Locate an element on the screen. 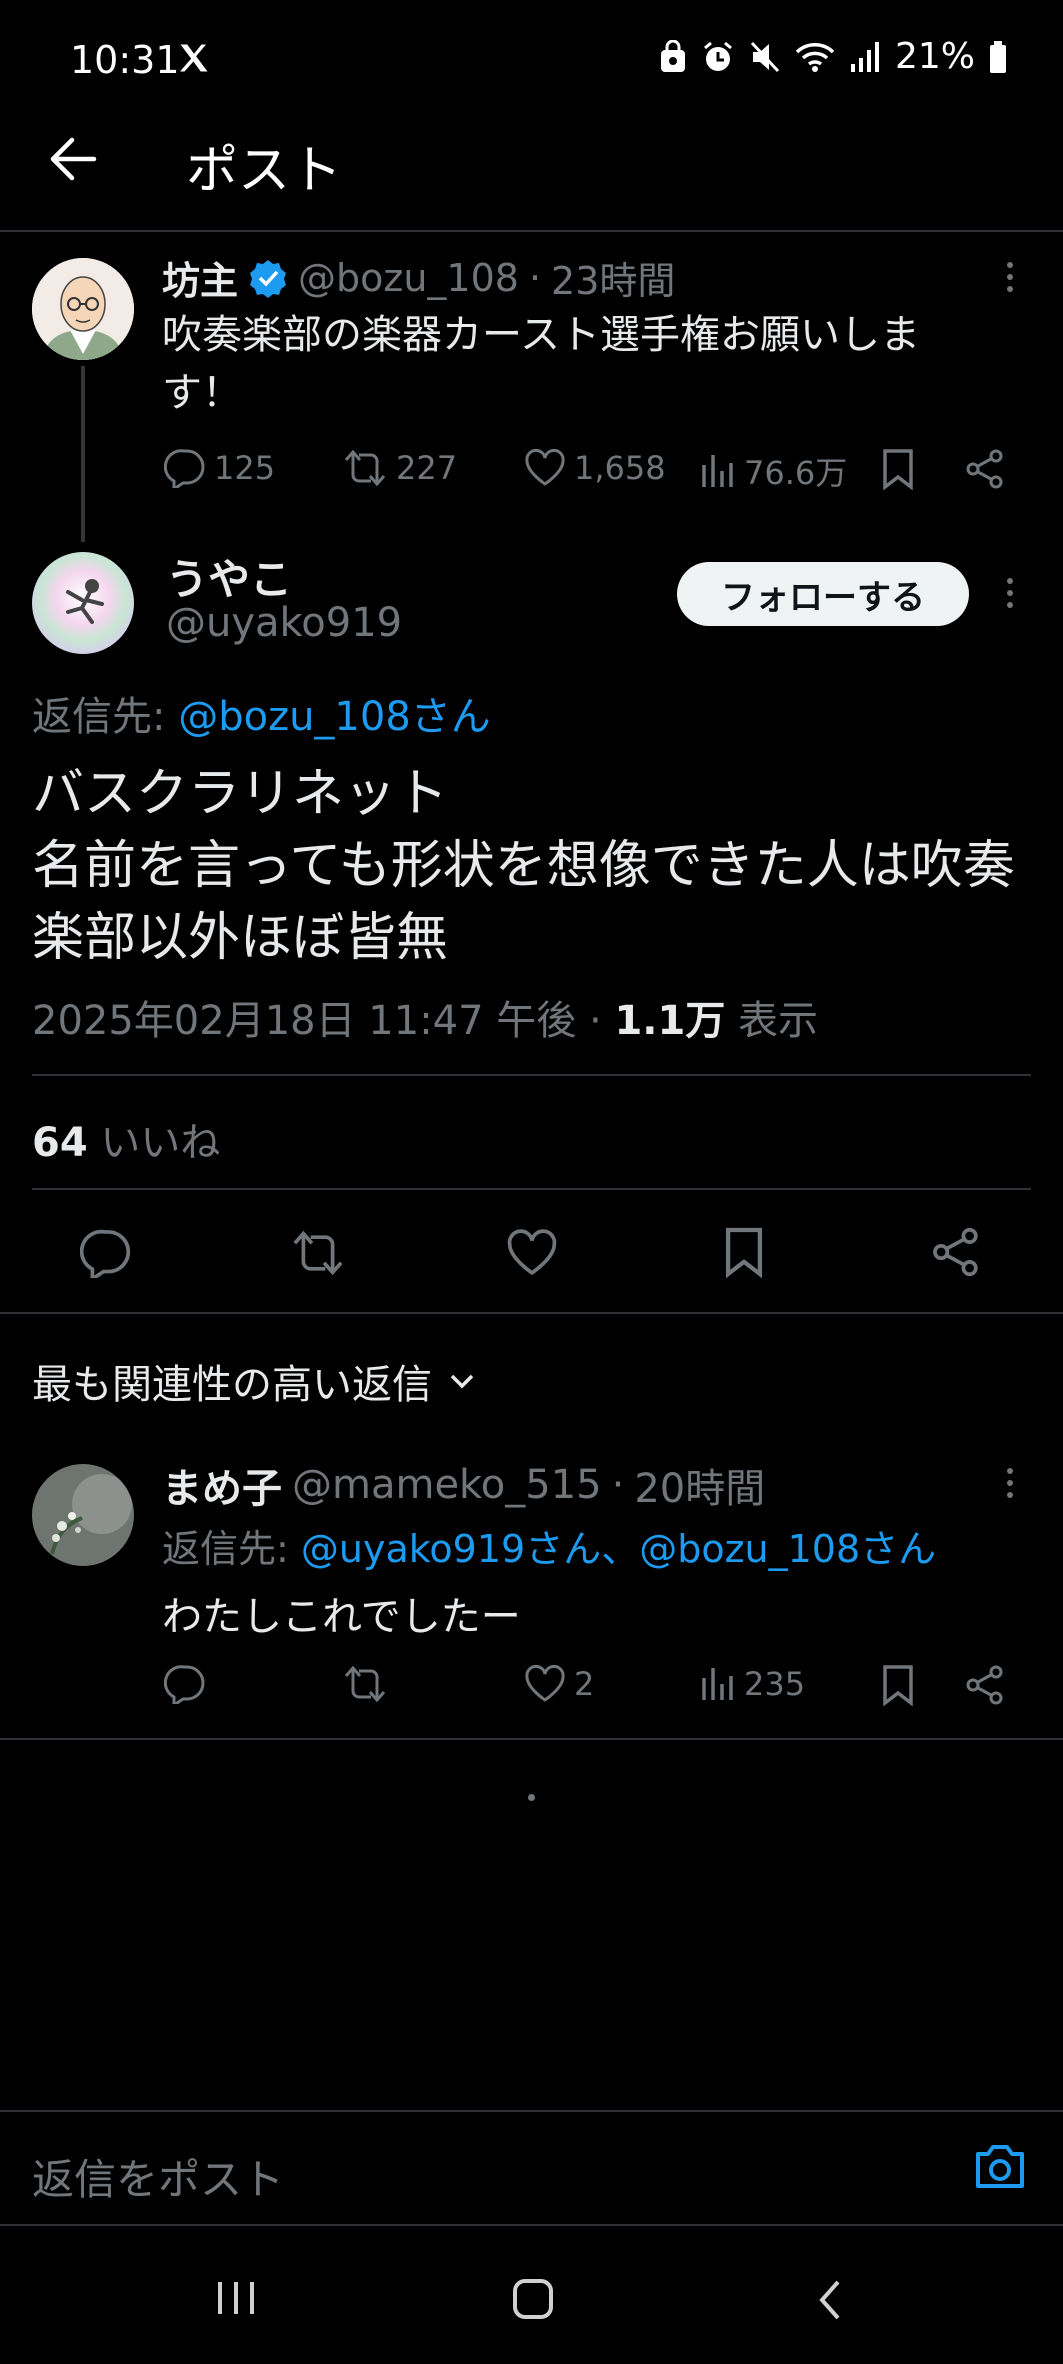  bozu-avatar is located at coordinates (83, 309).